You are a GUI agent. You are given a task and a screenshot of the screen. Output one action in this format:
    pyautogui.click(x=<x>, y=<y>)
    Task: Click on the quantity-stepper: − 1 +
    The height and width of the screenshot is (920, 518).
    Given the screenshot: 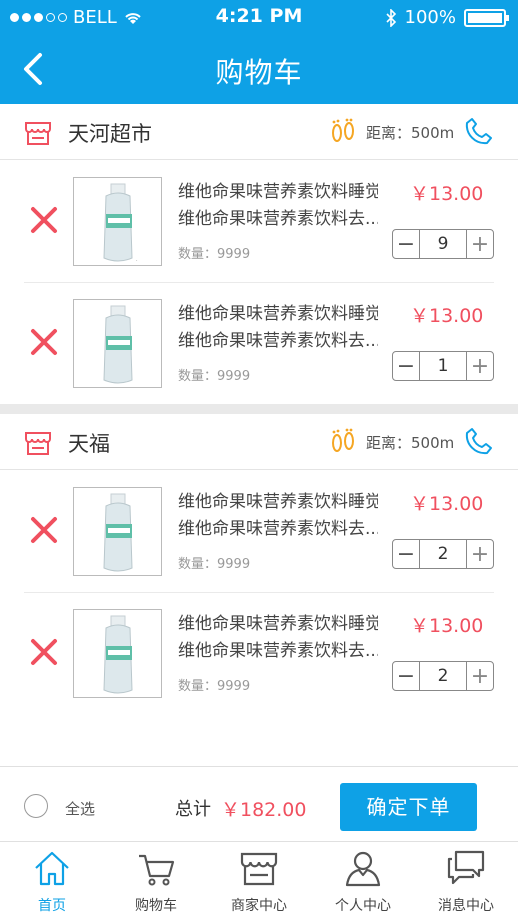 What is the action you would take?
    pyautogui.click(x=443, y=366)
    